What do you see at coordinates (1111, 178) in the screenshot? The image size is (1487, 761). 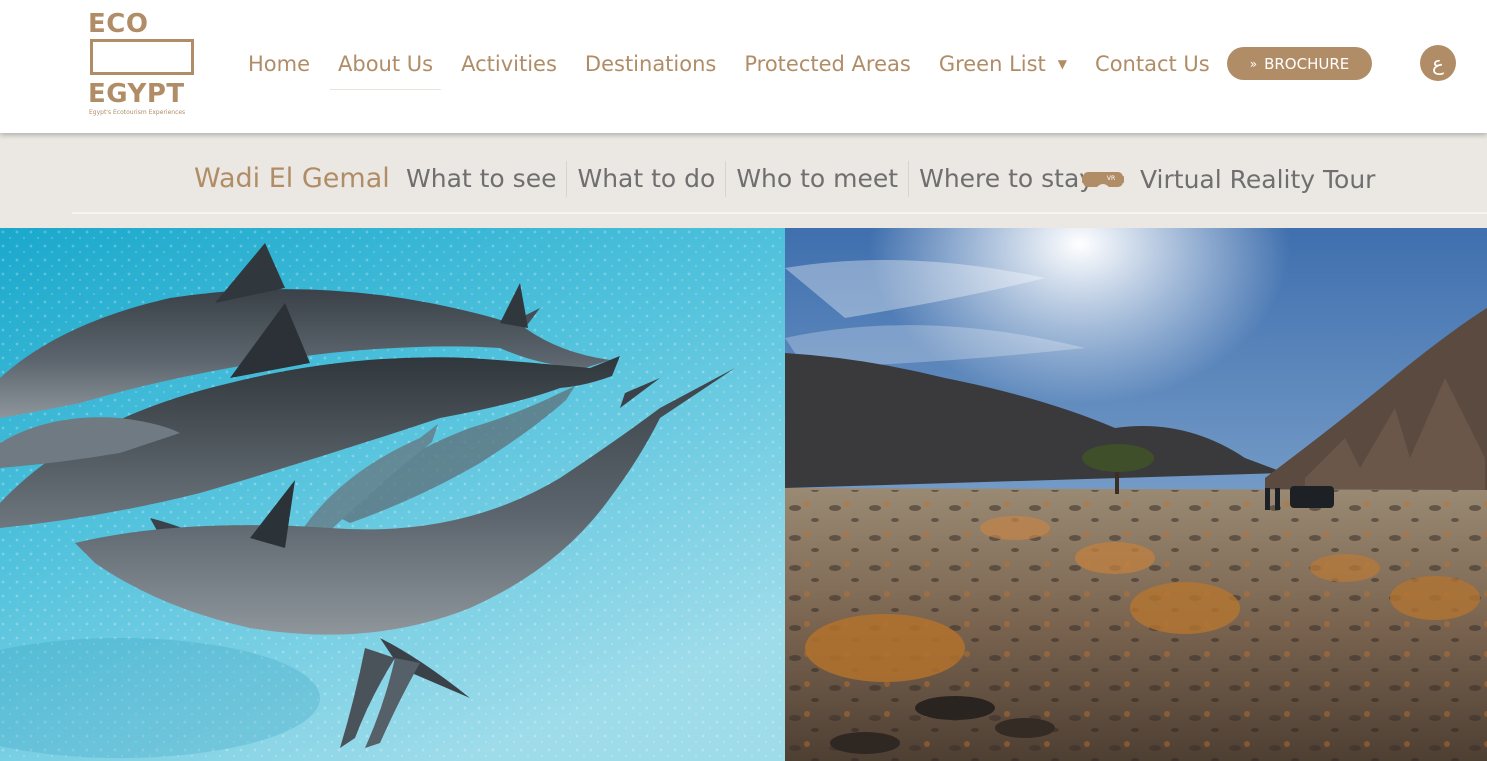 I see `vr-badge-text: VR` at bounding box center [1111, 178].